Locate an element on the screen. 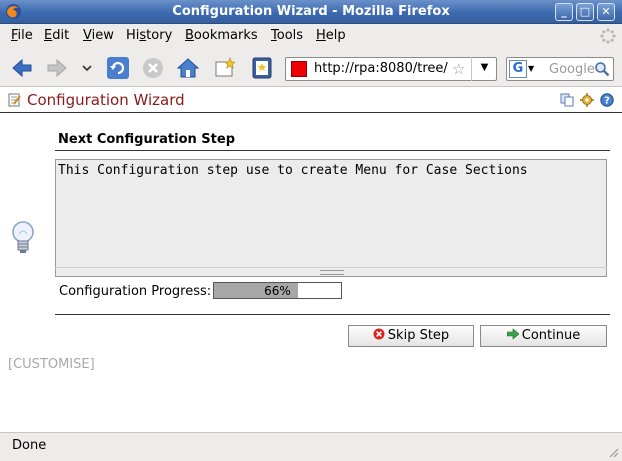 The width and height of the screenshot is (622, 461). continue-label: Continue is located at coordinates (551, 335).